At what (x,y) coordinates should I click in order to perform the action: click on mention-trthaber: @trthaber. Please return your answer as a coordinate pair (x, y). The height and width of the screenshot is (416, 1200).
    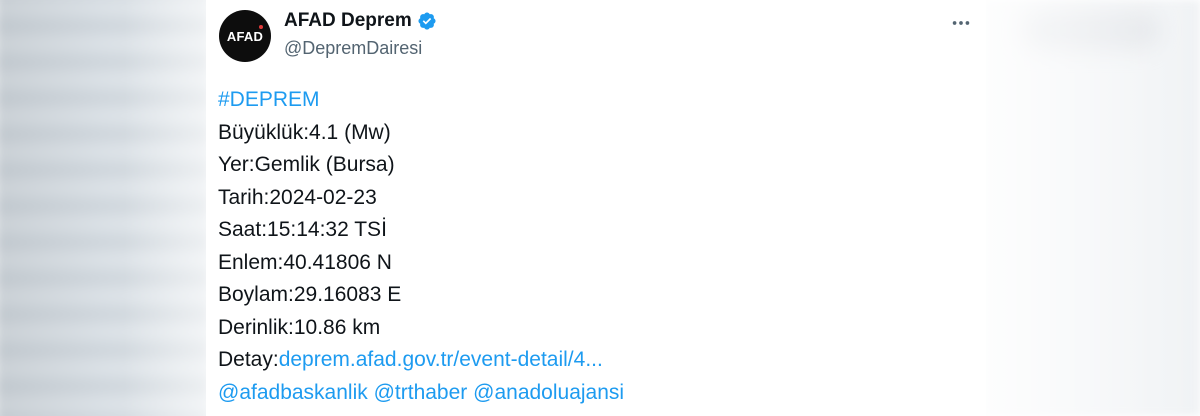
    Looking at the image, I should click on (421, 392).